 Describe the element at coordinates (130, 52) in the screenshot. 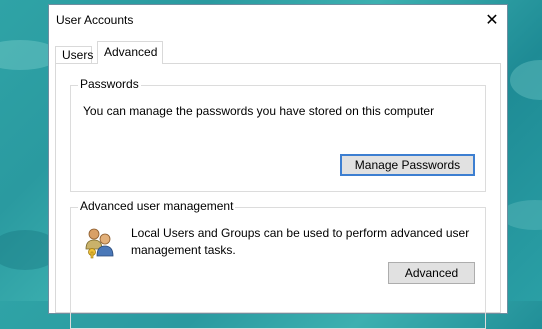

I see `tab-advanced: Advanced` at that location.